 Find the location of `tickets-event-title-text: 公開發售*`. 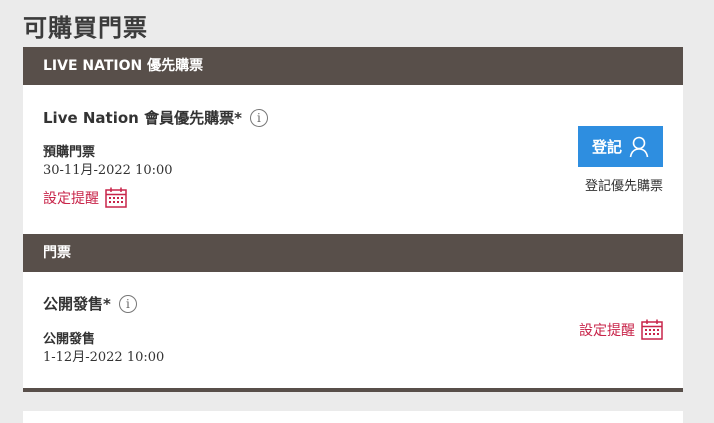

tickets-event-title-text: 公開發售* is located at coordinates (77, 304).